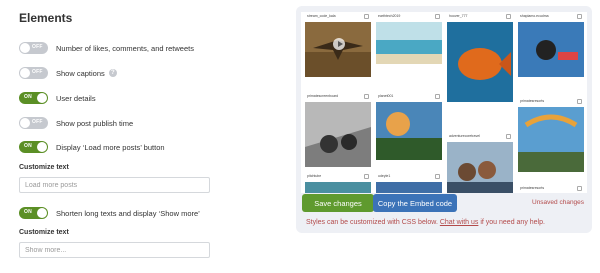  What do you see at coordinates (480, 62) in the screenshot?
I see `post-image-fish` at bounding box center [480, 62].